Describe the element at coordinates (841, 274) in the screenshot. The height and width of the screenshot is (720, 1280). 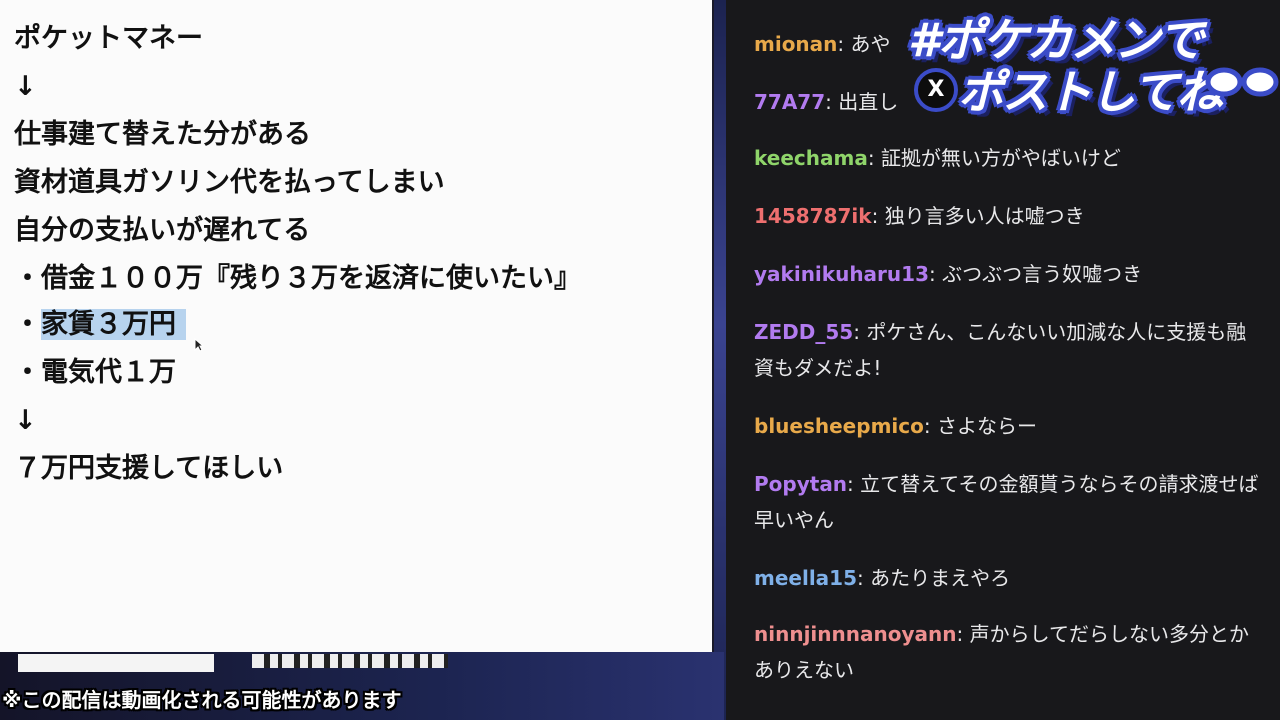
I see `chat-username: yakinikuharu13` at that location.